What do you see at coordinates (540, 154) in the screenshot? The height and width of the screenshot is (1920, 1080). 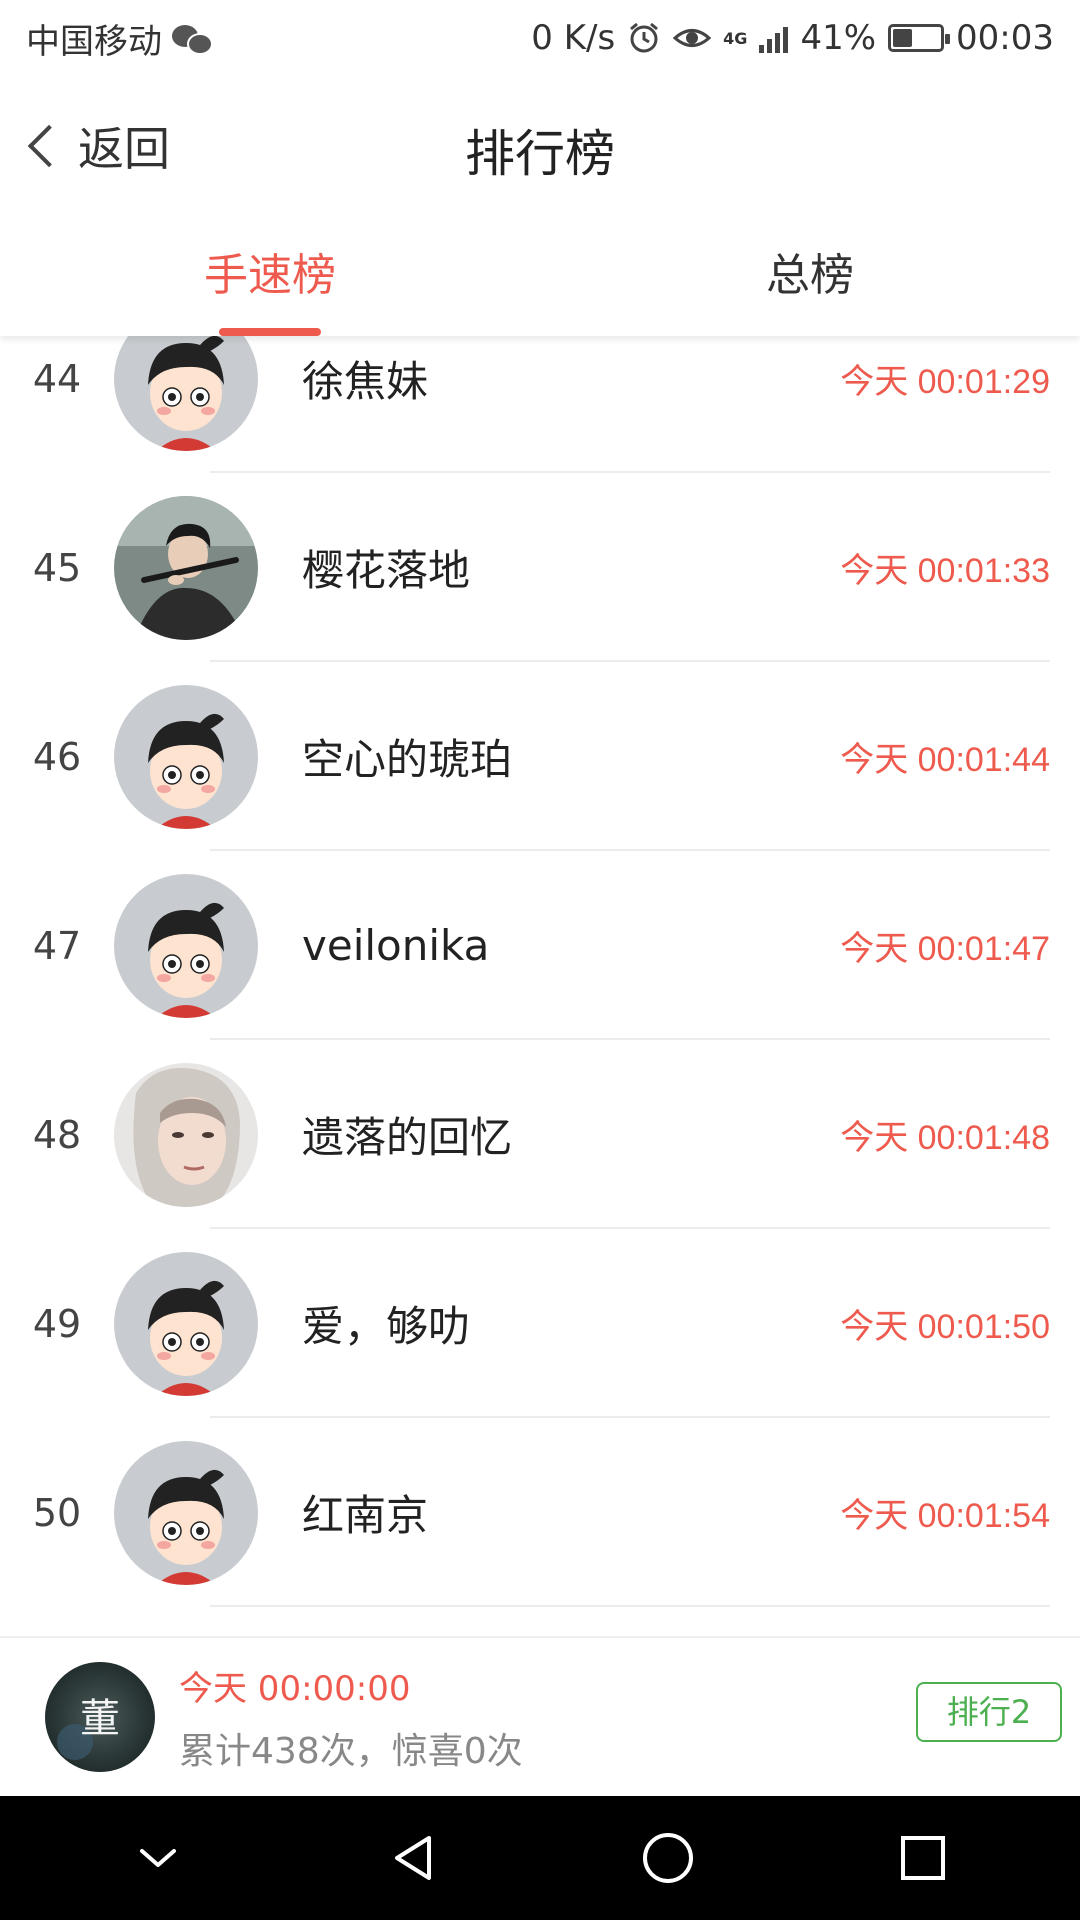 I see `page-title: 排行榜` at bounding box center [540, 154].